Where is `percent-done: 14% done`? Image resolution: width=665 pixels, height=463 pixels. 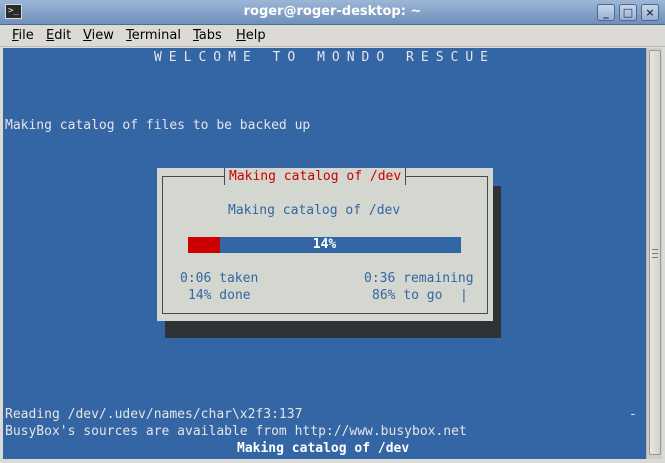 percent-done: 14% done is located at coordinates (219, 295).